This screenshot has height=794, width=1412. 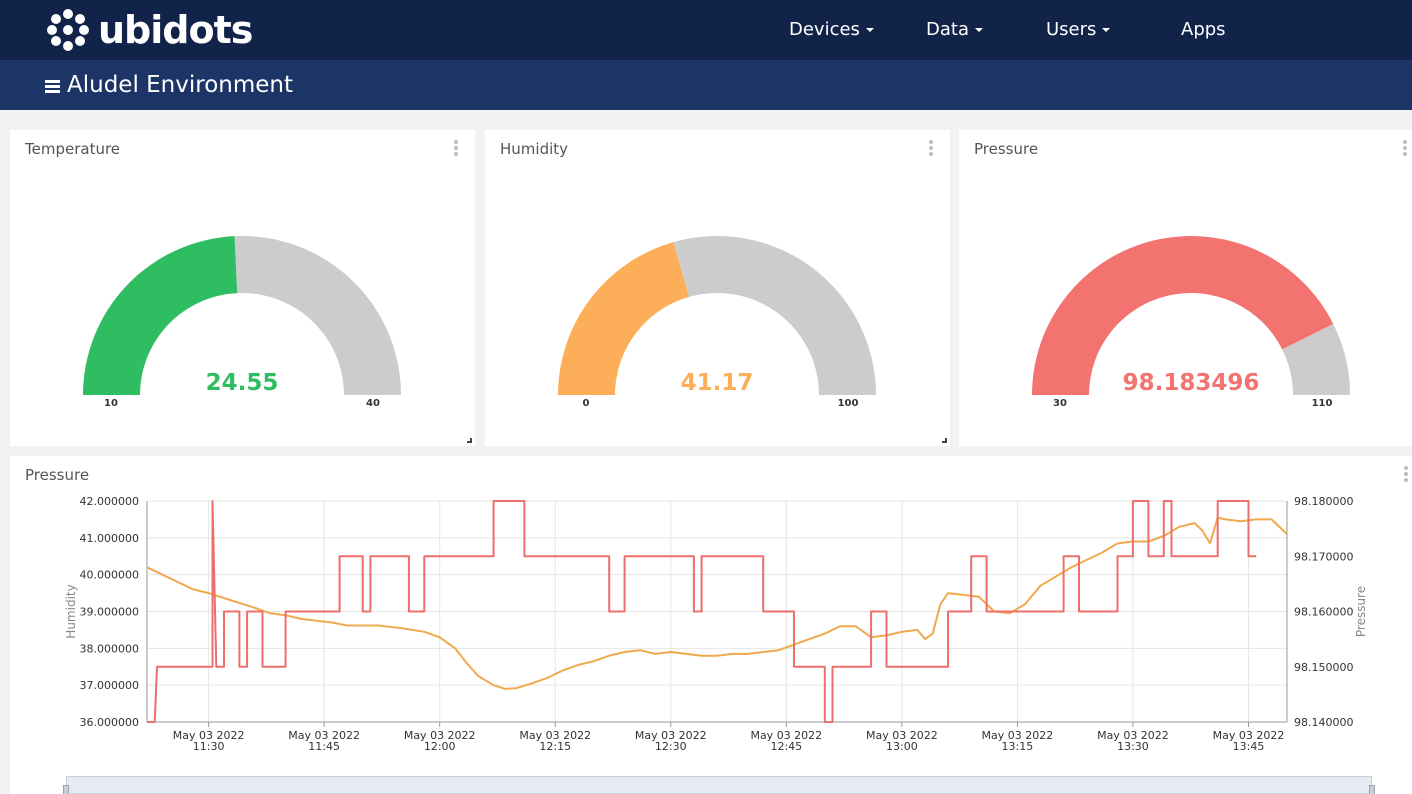 What do you see at coordinates (1324, 722) in the screenshot?
I see `y-right-tick-label: 98.140000` at bounding box center [1324, 722].